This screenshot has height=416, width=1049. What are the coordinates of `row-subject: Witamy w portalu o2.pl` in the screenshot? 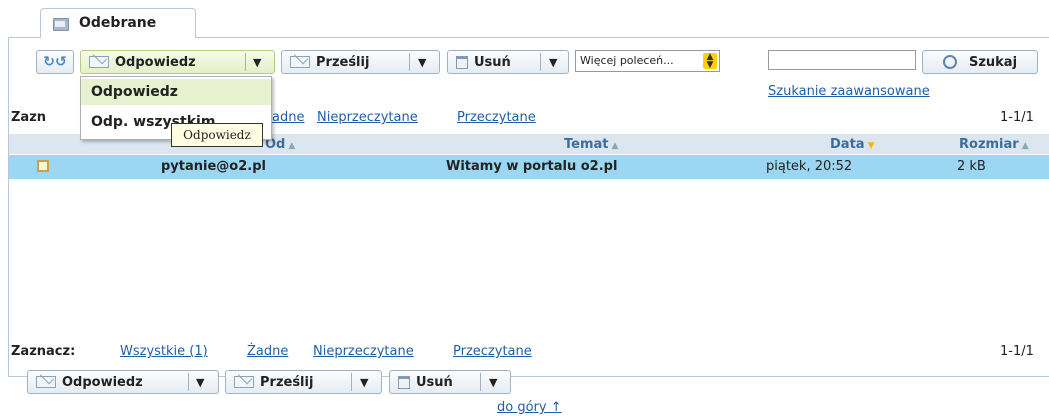 It's located at (532, 166).